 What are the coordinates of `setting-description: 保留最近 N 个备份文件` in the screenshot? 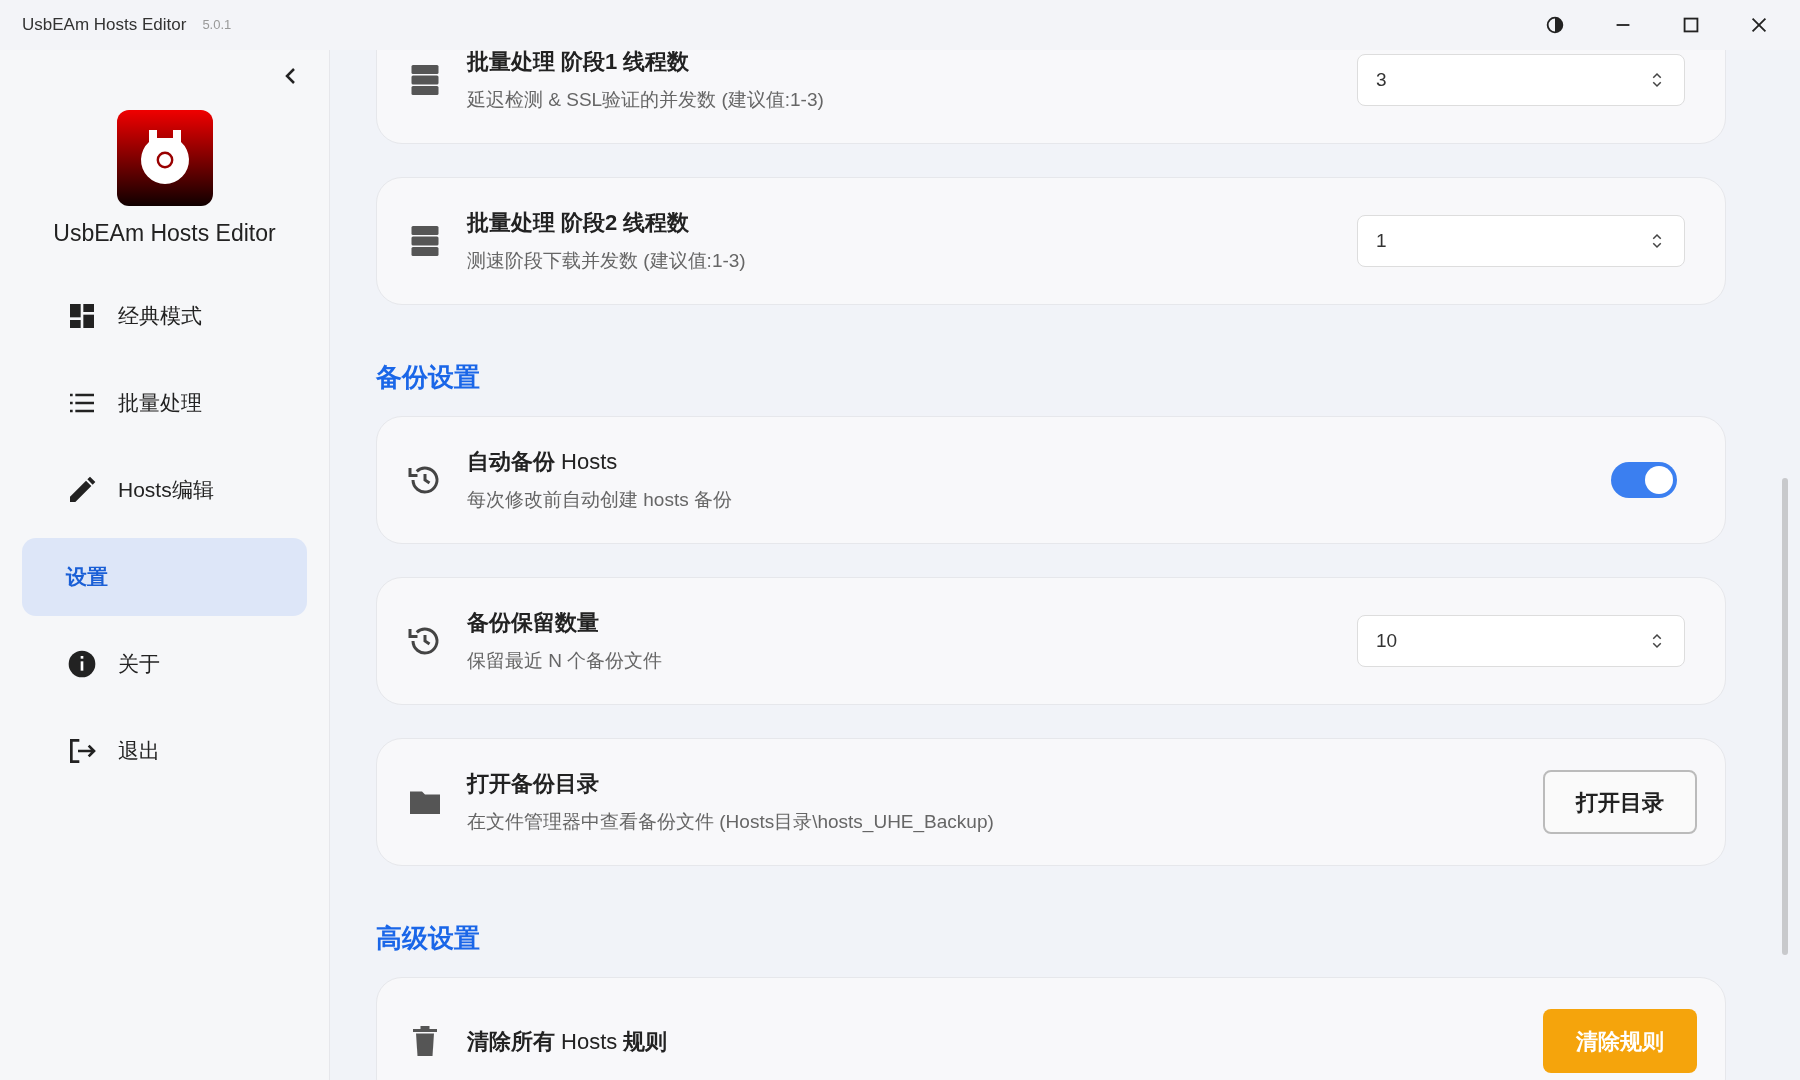 It's located at (565, 661).